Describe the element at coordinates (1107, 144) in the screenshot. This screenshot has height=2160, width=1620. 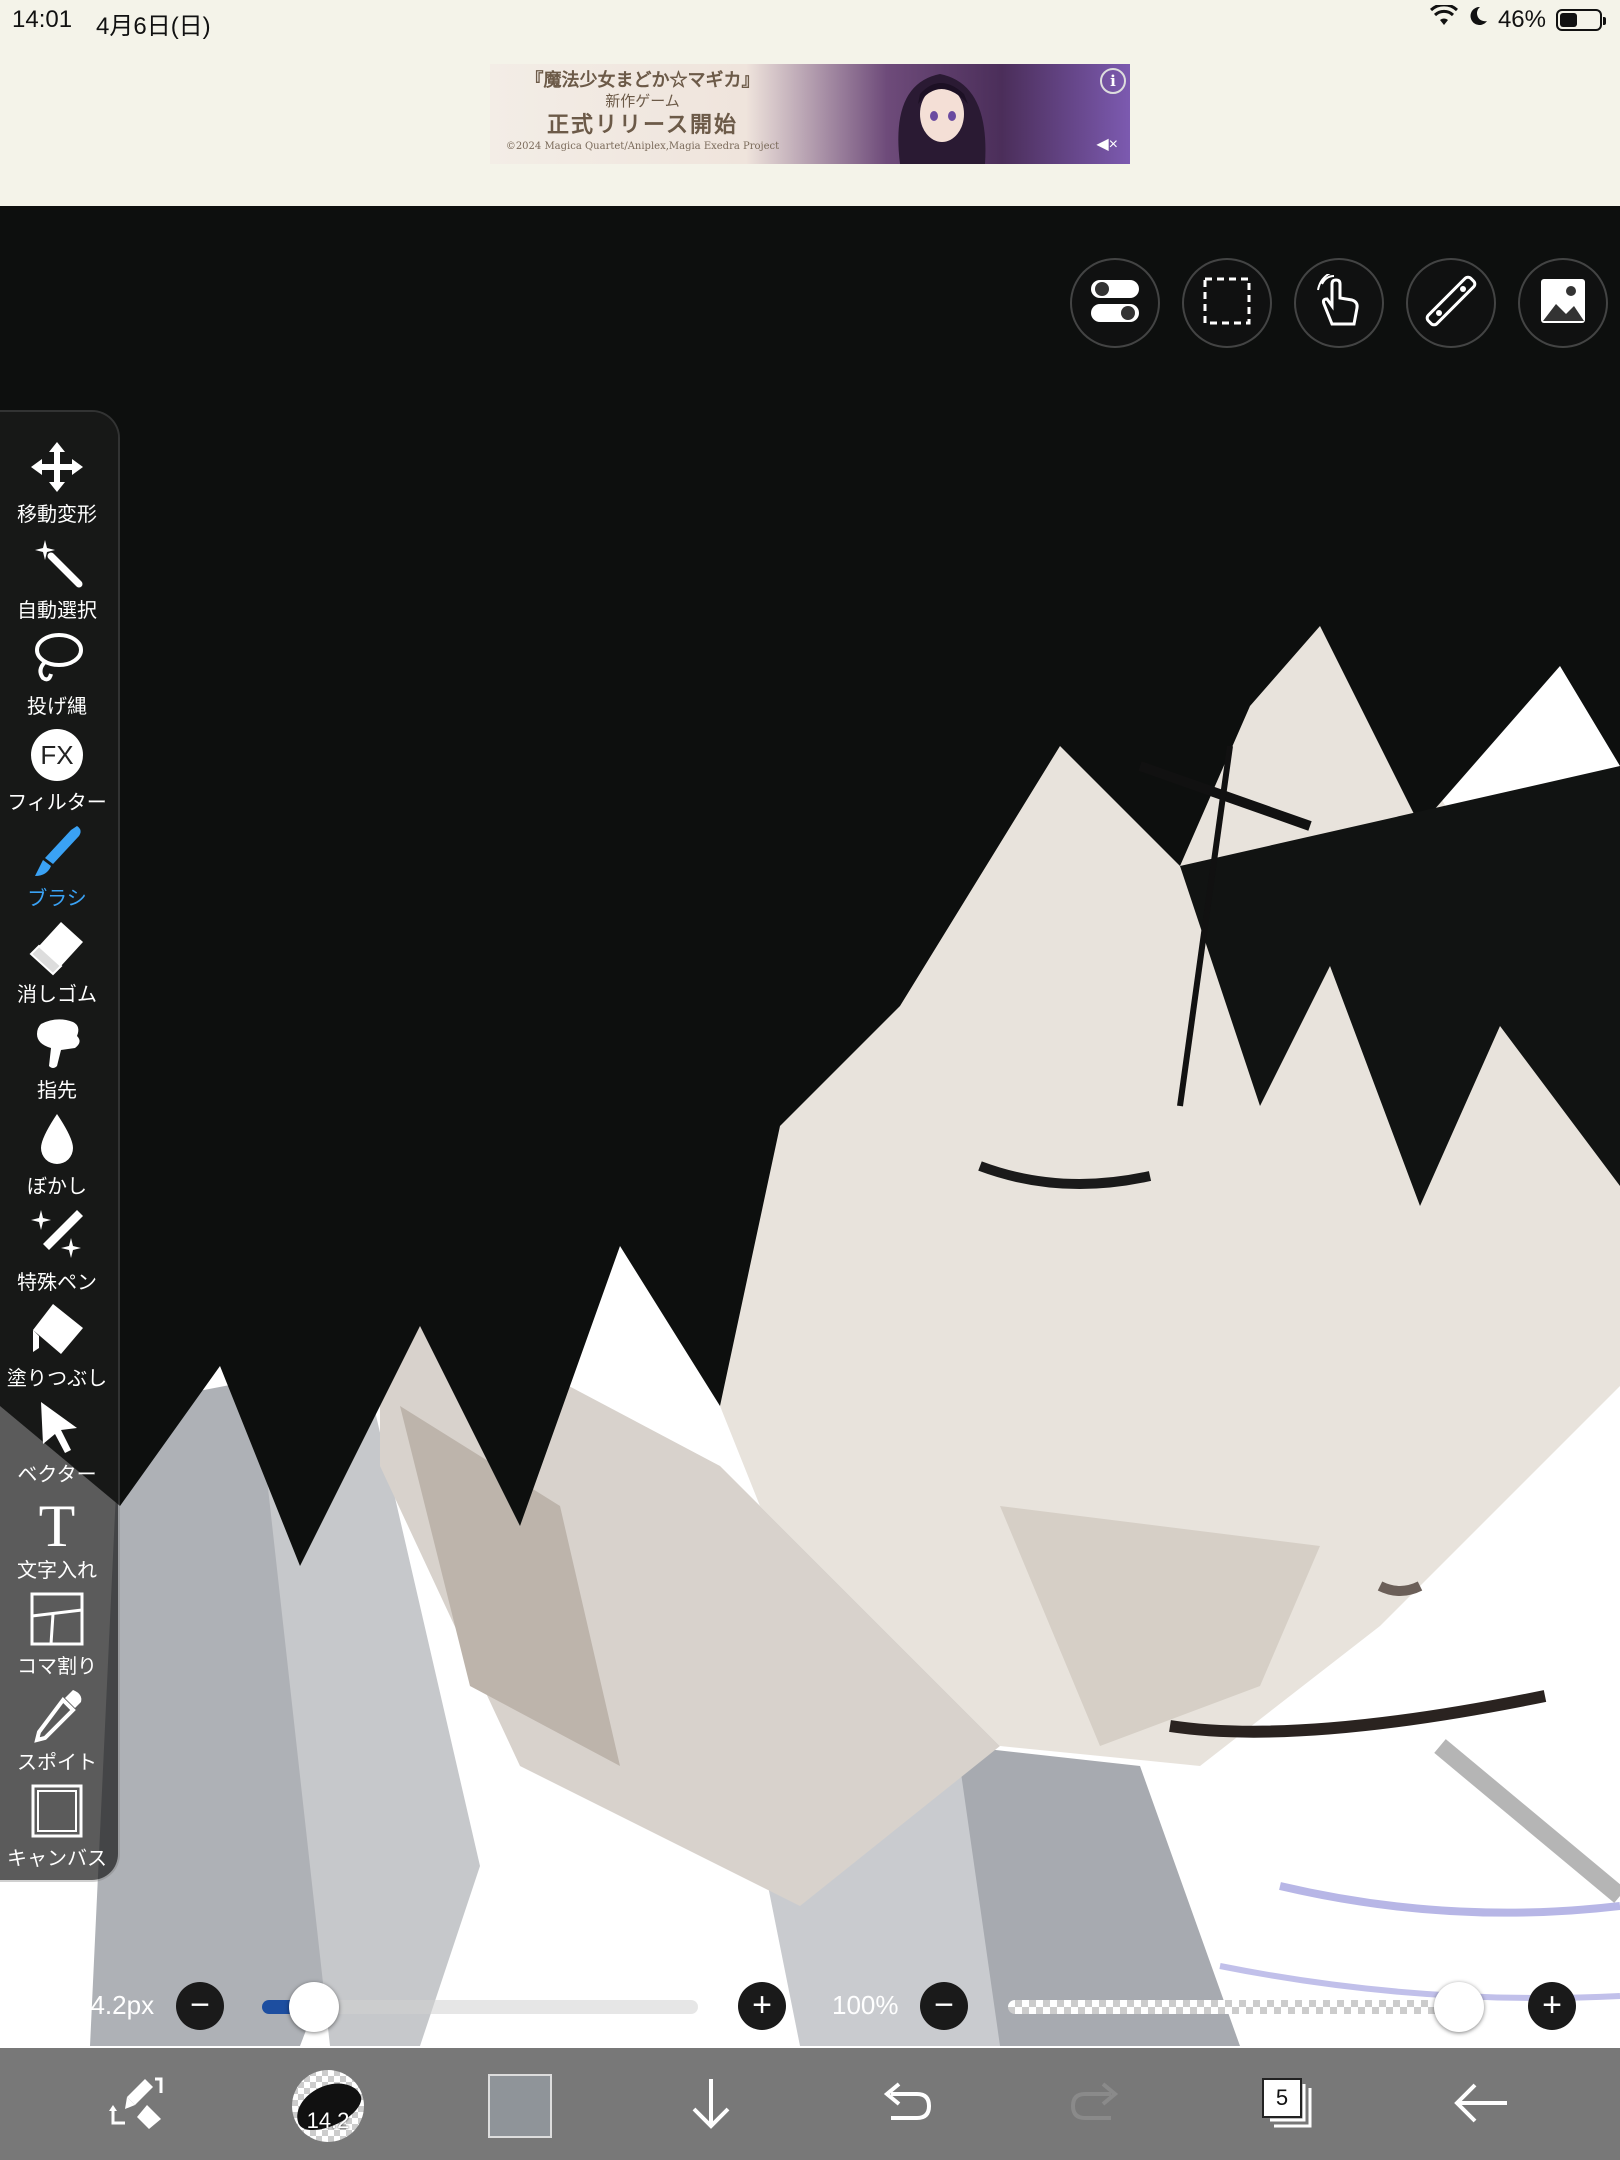
I see `ad-mute-icon: ◀×` at that location.